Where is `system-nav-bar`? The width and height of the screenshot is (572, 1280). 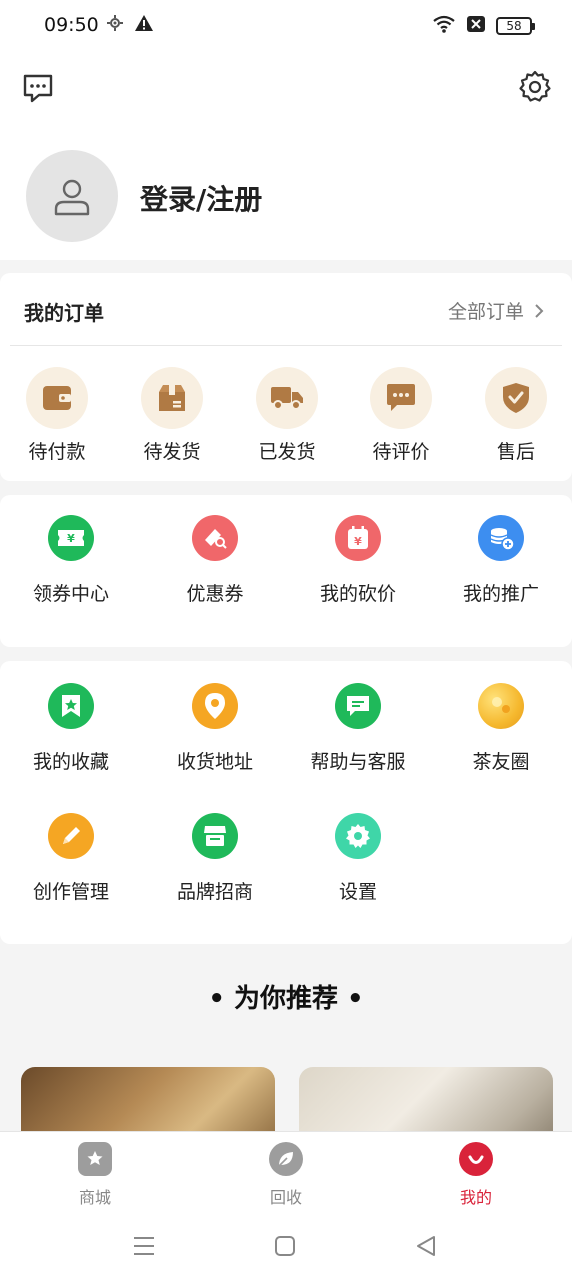
system-nav-bar is located at coordinates (286, 1247).